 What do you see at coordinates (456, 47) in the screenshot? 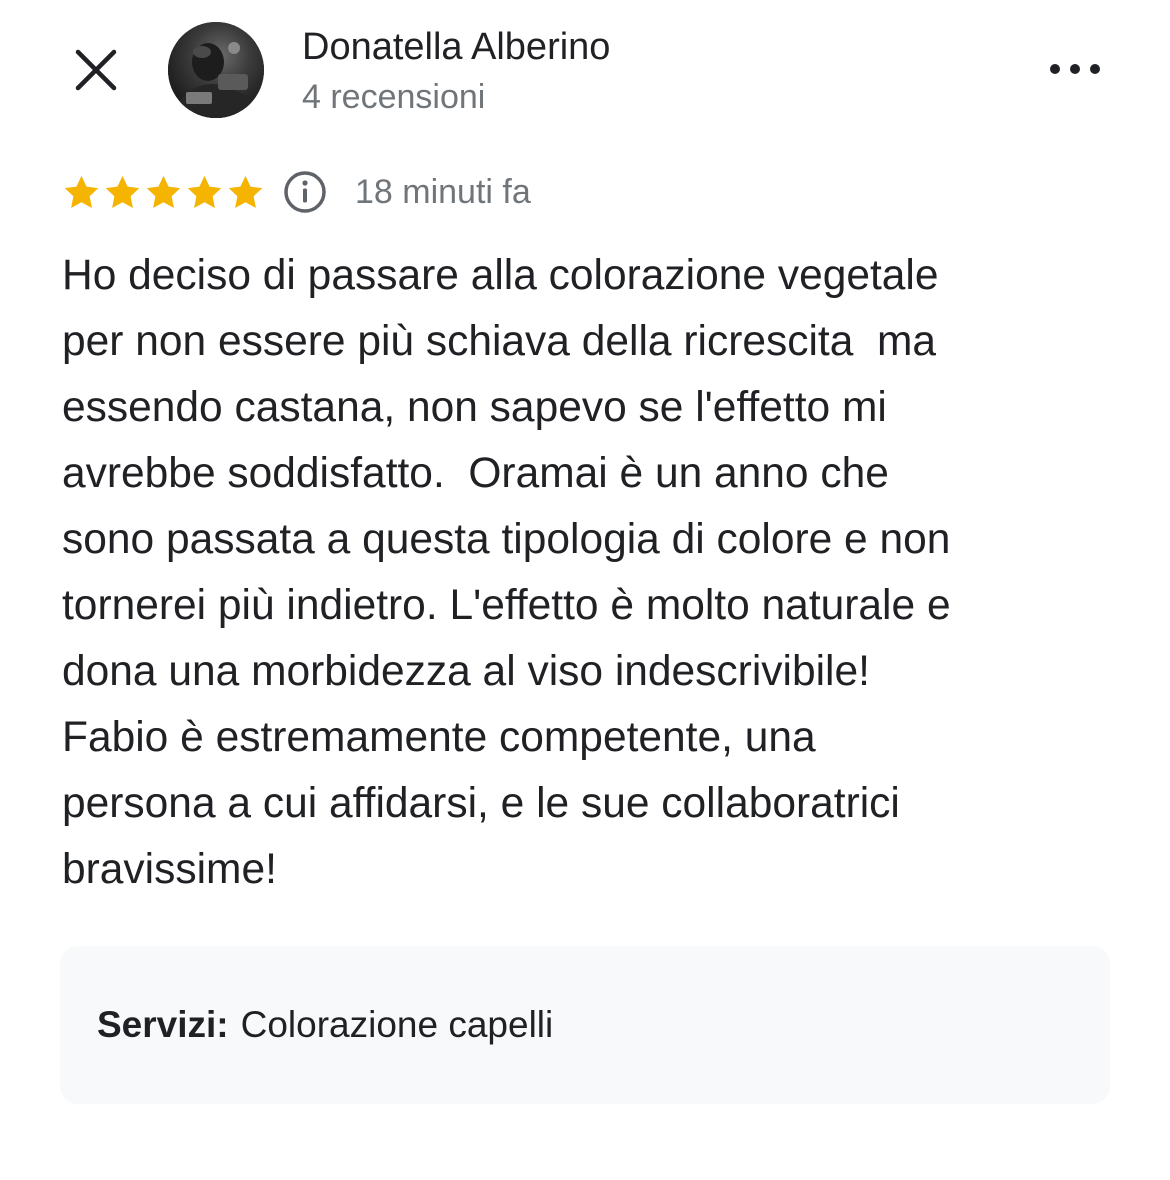
I see `author-name: Donatella Alberino` at bounding box center [456, 47].